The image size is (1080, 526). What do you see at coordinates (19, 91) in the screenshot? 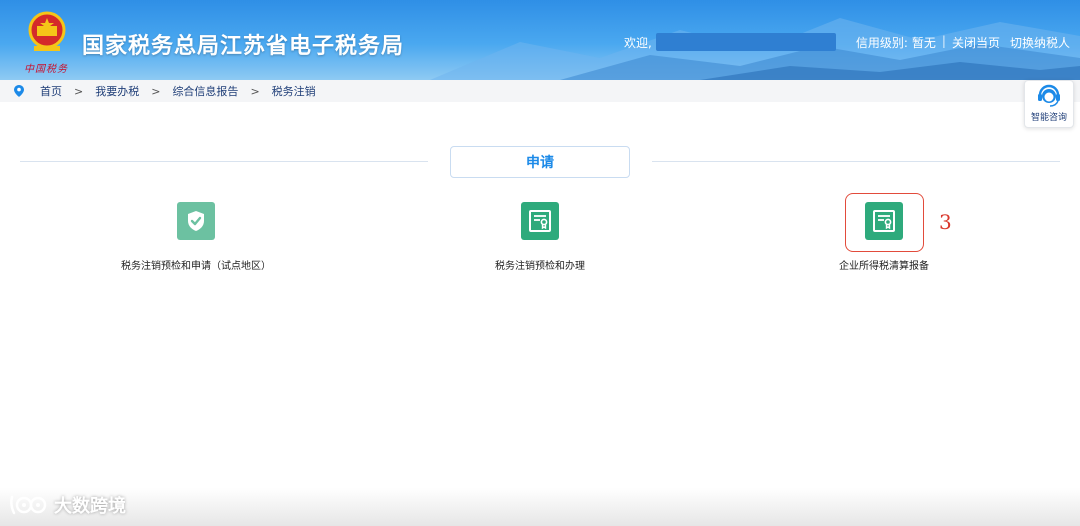
I see `location-pin-icon` at bounding box center [19, 91].